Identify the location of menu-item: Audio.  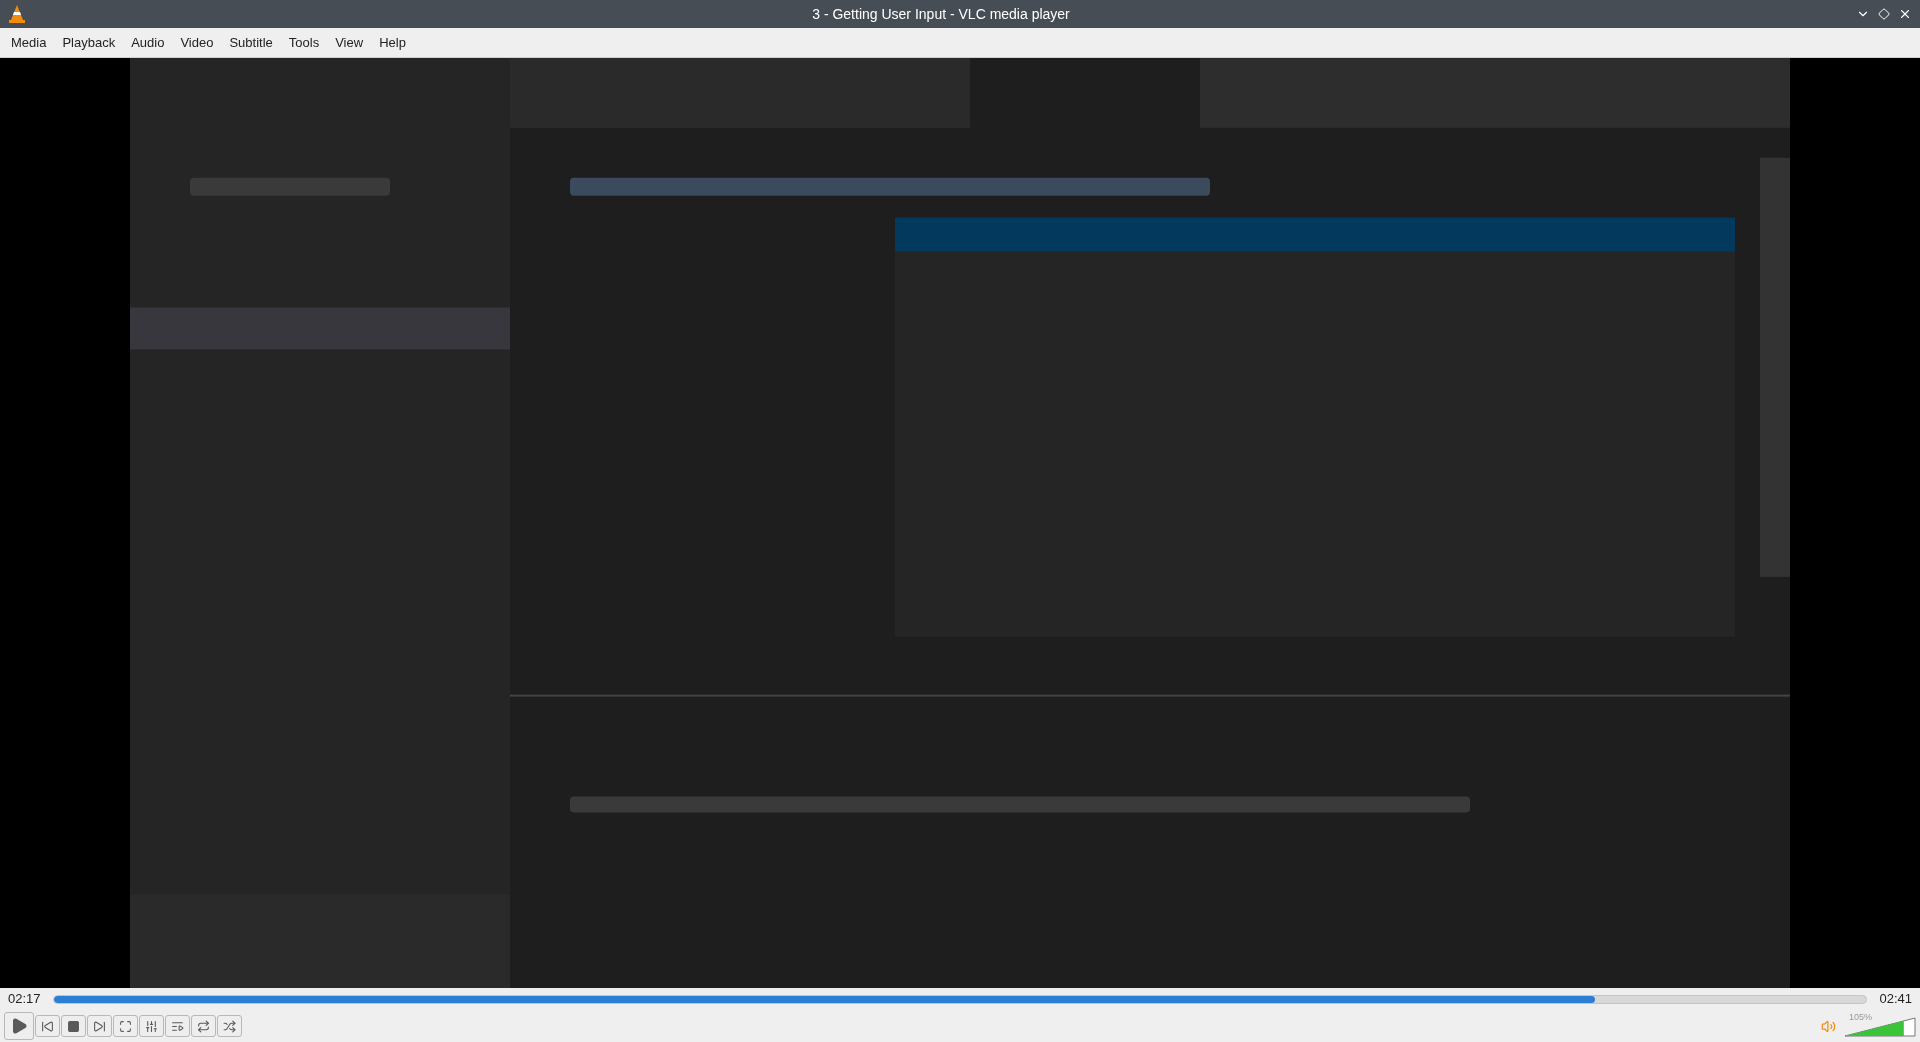
(148, 42).